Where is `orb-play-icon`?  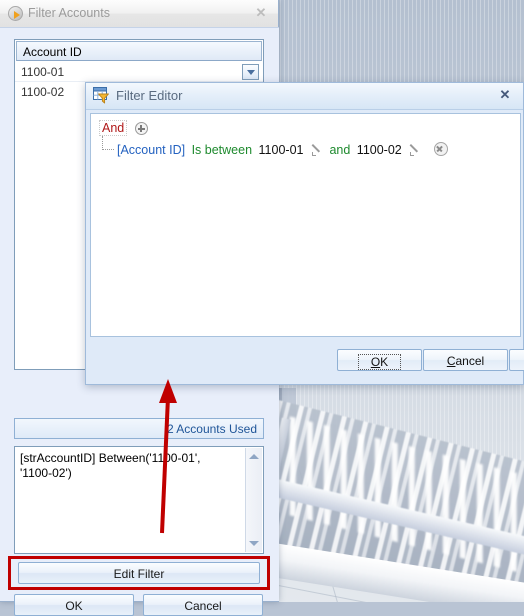
orb-play-icon is located at coordinates (15, 13).